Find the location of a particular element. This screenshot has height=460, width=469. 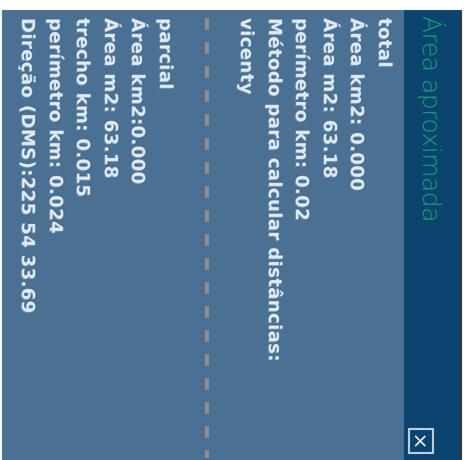

info-line: perímetro km: 0.024 is located at coordinates (55, 127).